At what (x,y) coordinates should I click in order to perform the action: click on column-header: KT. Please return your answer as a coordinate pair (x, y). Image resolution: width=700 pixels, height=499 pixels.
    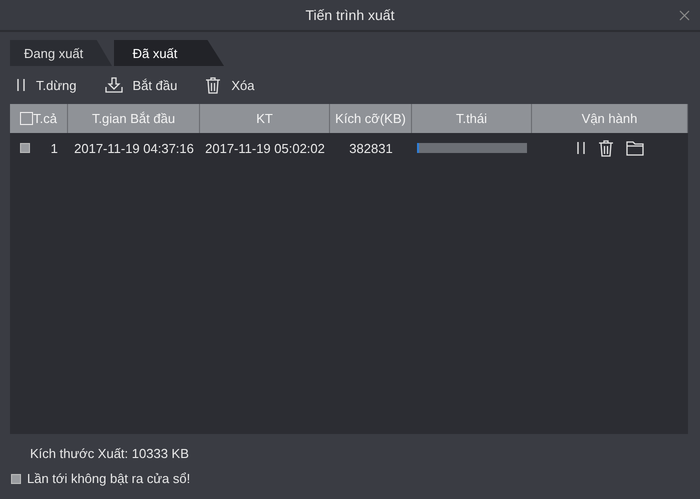
    Looking at the image, I should click on (264, 118).